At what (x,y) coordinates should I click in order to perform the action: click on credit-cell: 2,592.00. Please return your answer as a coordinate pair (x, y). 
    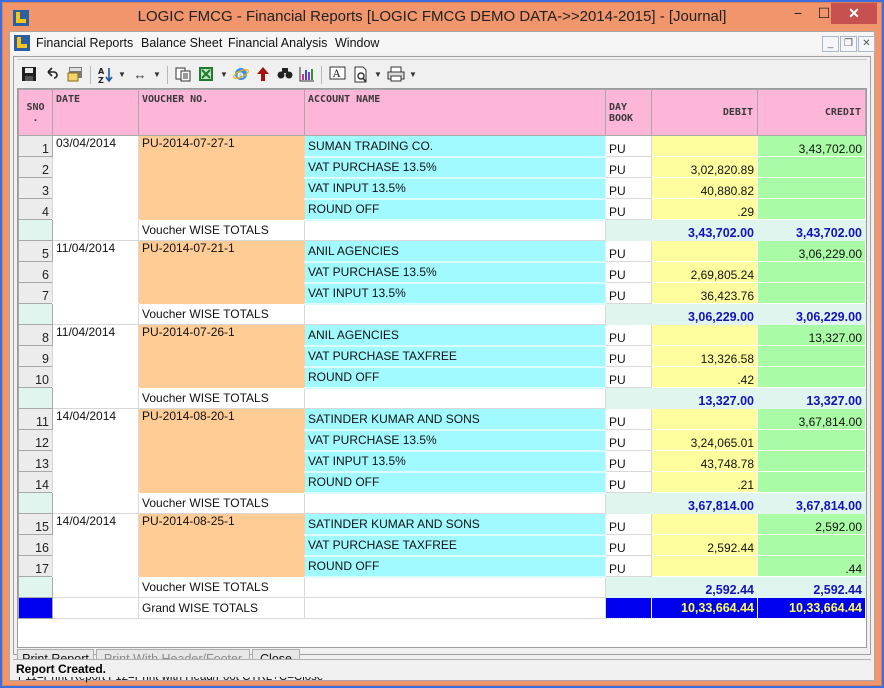
    Looking at the image, I should click on (811, 524).